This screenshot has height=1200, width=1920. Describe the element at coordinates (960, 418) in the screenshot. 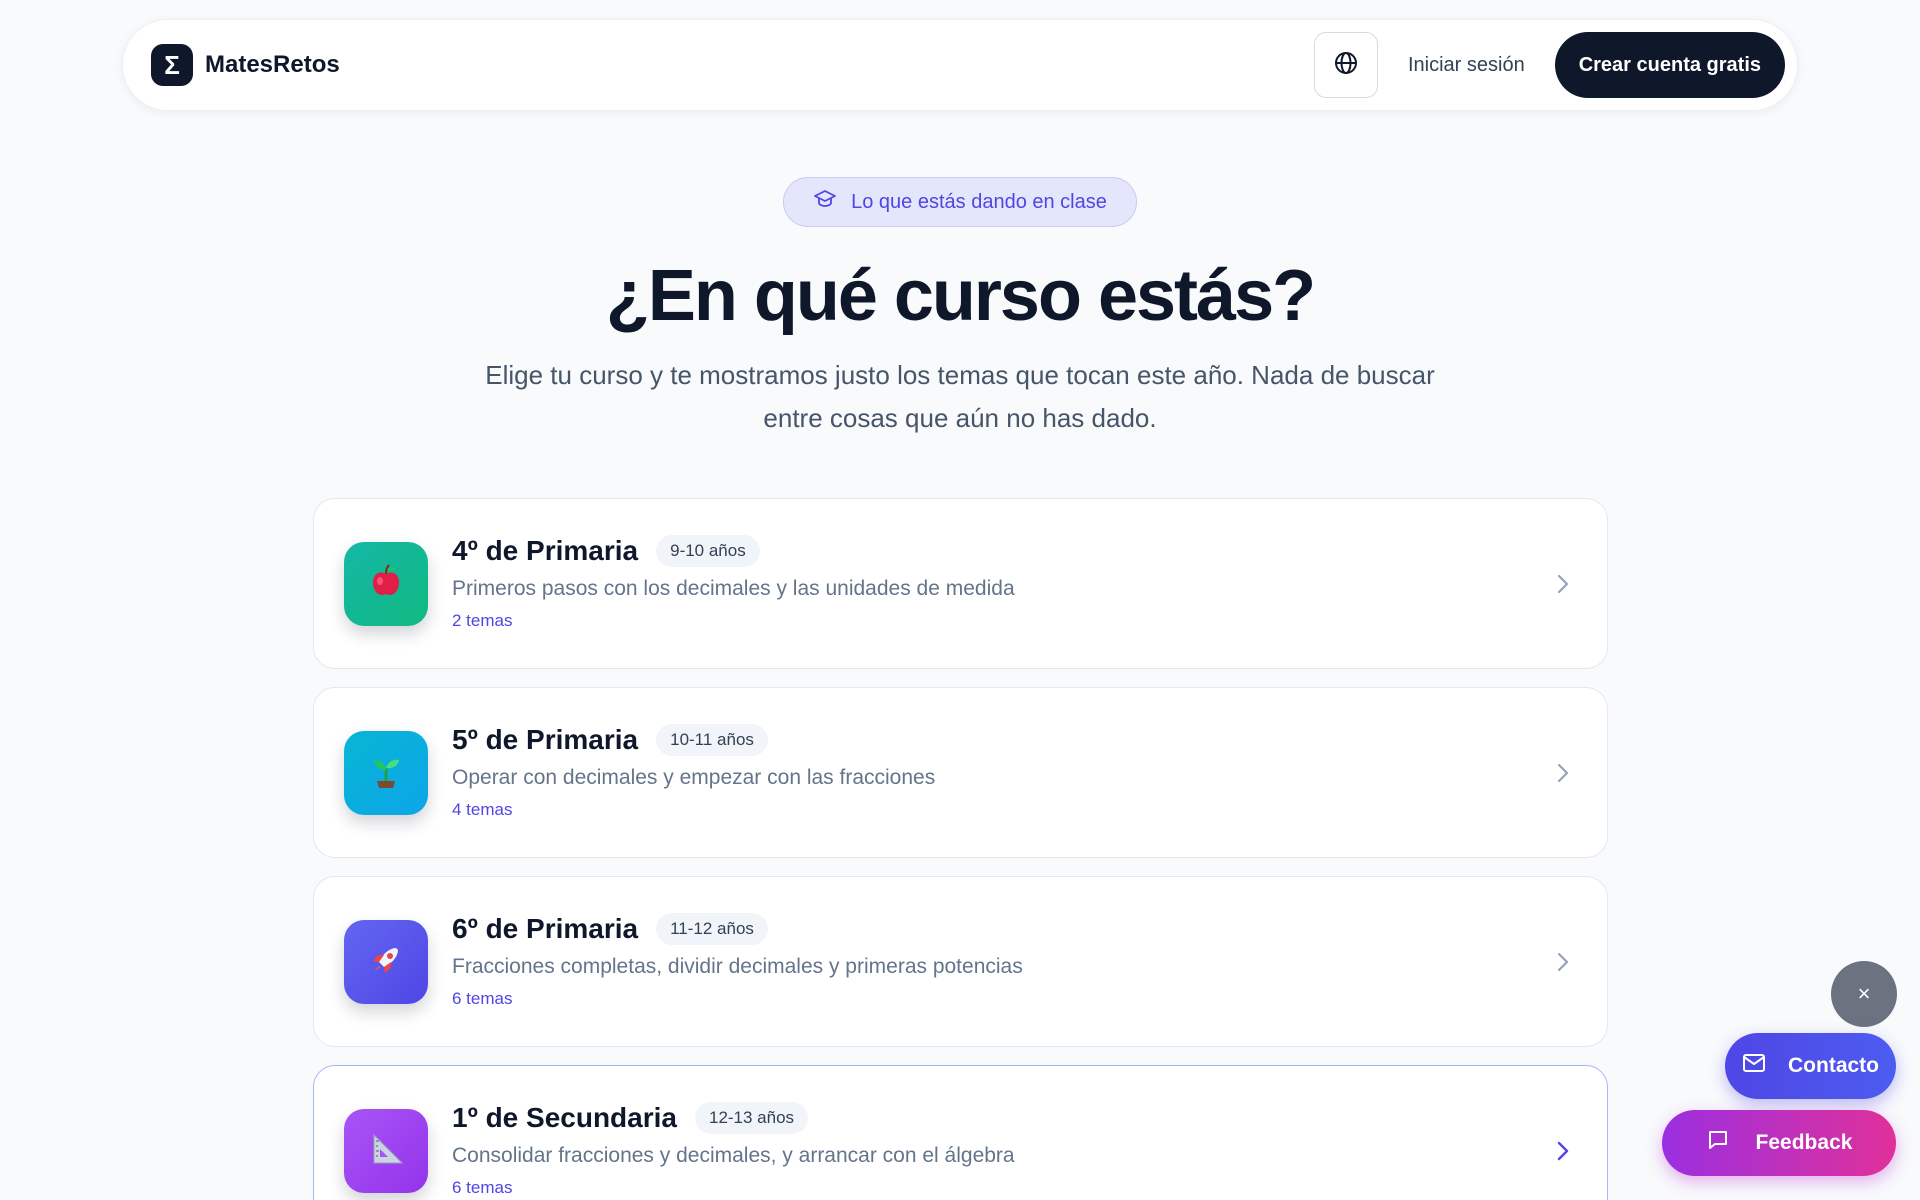

I see `subtitle-line-2: entre cosas que aún no has dado.` at that location.